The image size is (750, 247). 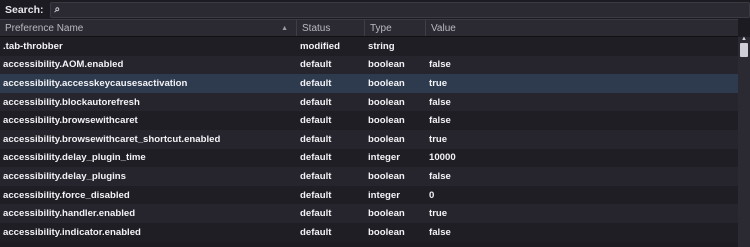 I want to click on pref-value-cell: 10000, so click(x=442, y=158).